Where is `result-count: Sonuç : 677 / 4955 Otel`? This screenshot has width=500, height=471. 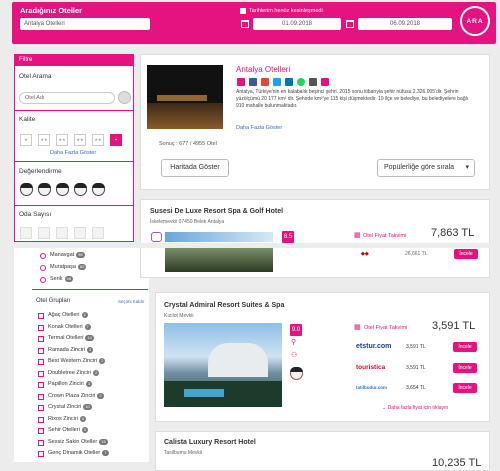 result-count: Sonuç : 677 / 4955 Otel is located at coordinates (188, 144).